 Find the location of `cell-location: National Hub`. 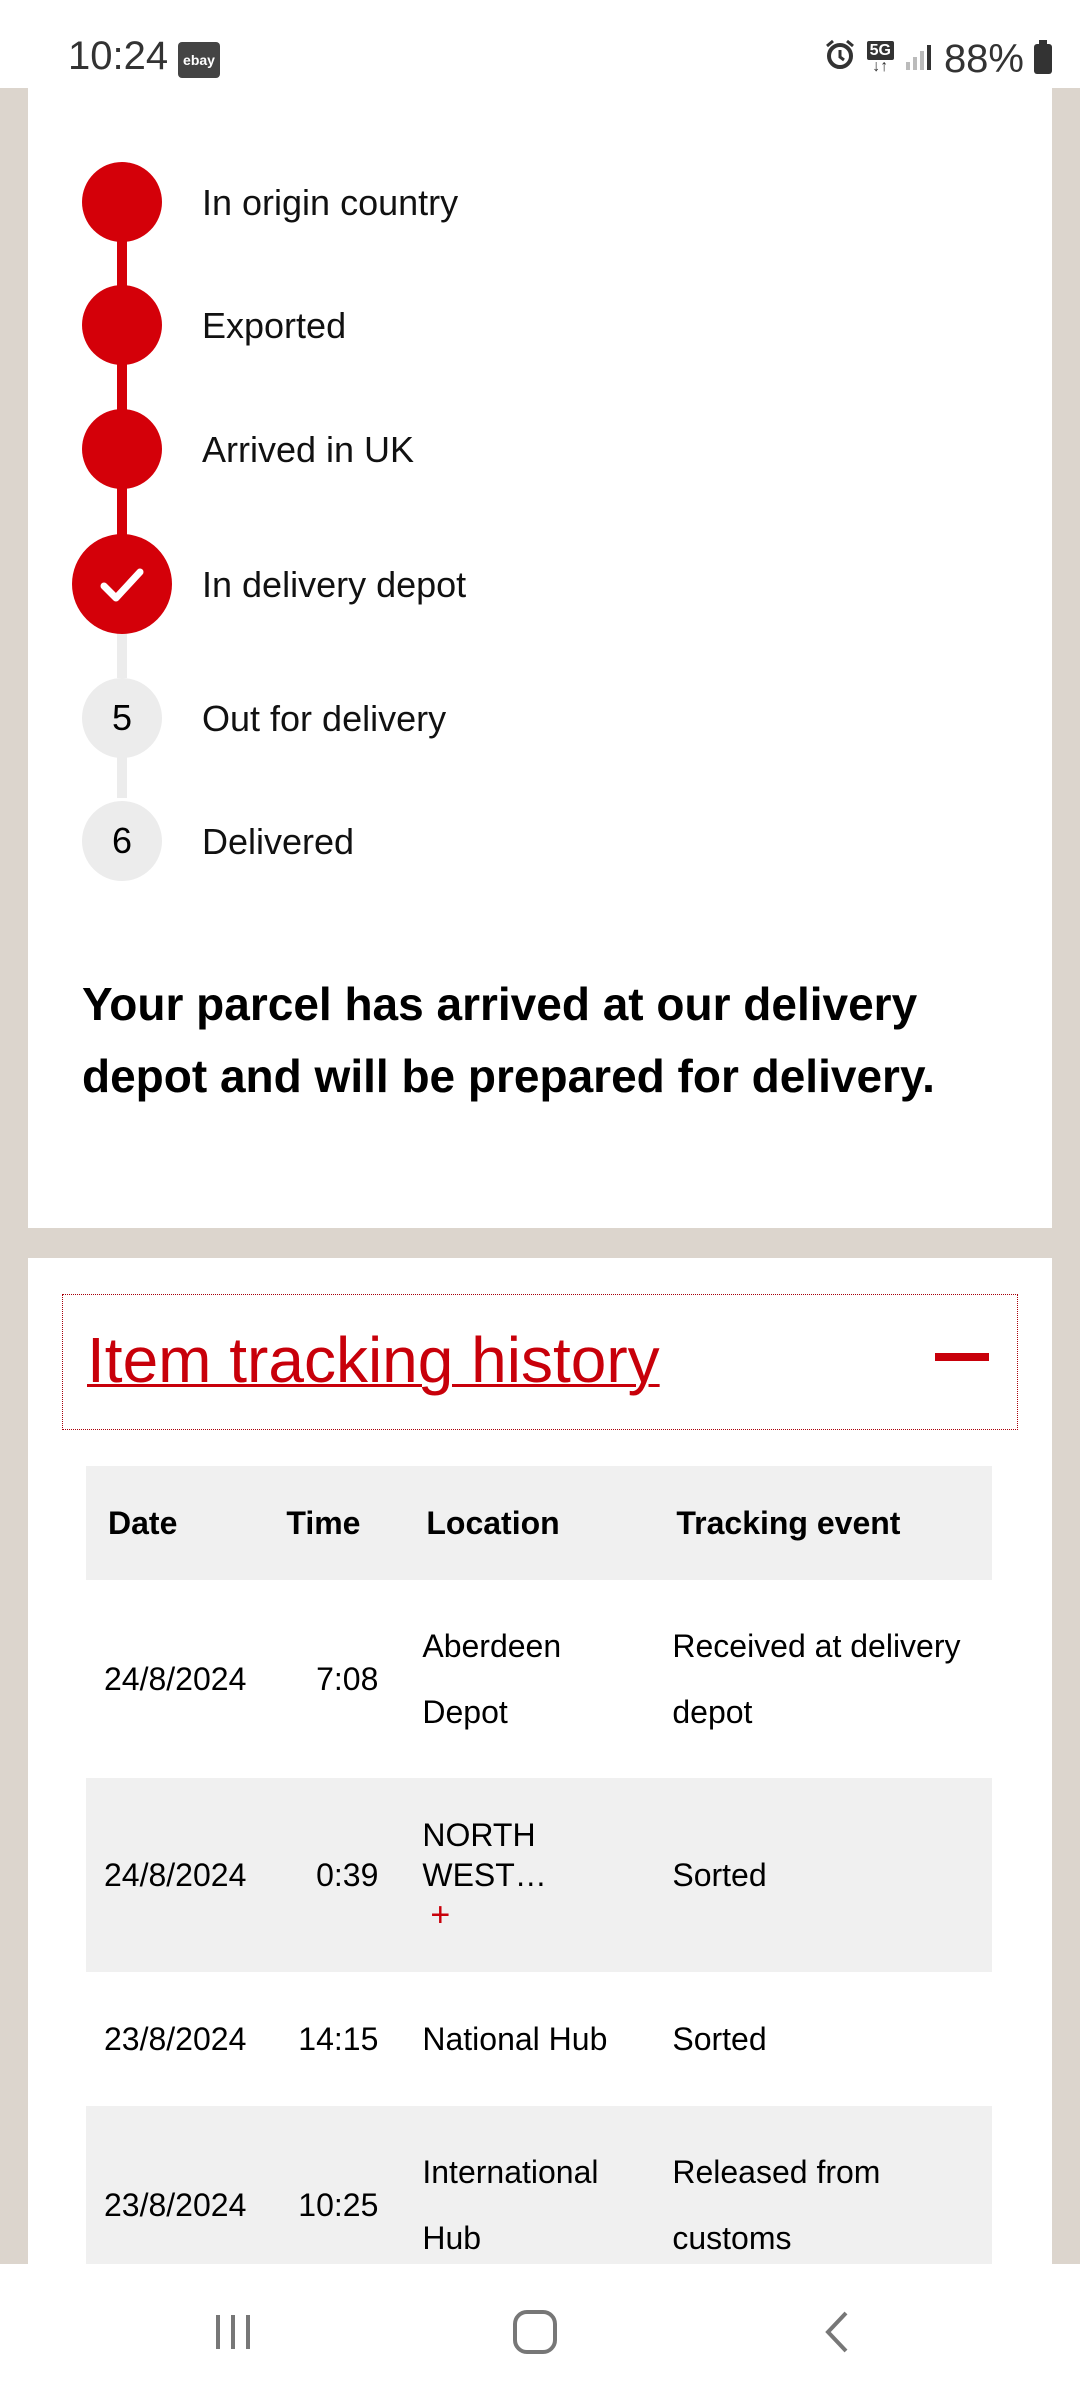

cell-location: National Hub is located at coordinates (515, 2039).